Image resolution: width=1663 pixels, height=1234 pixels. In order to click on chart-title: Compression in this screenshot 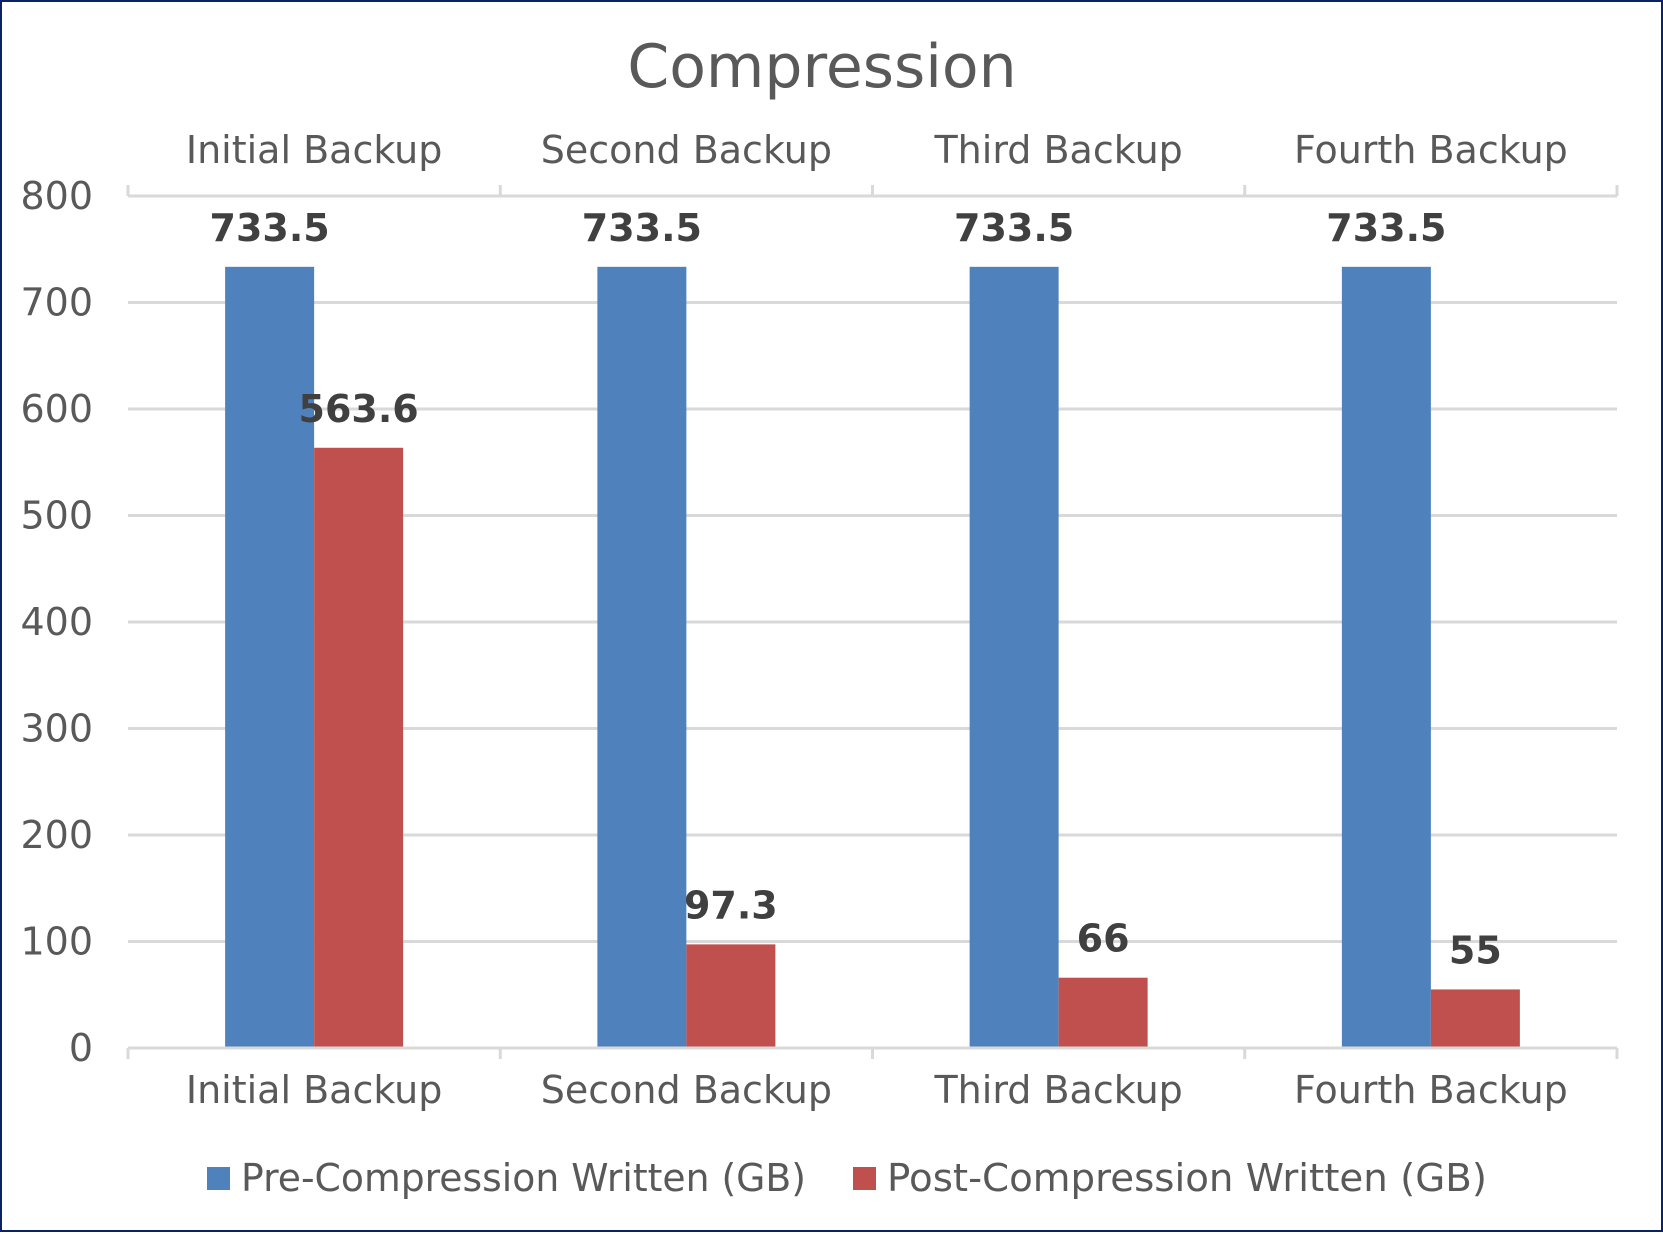, I will do `click(821, 67)`.